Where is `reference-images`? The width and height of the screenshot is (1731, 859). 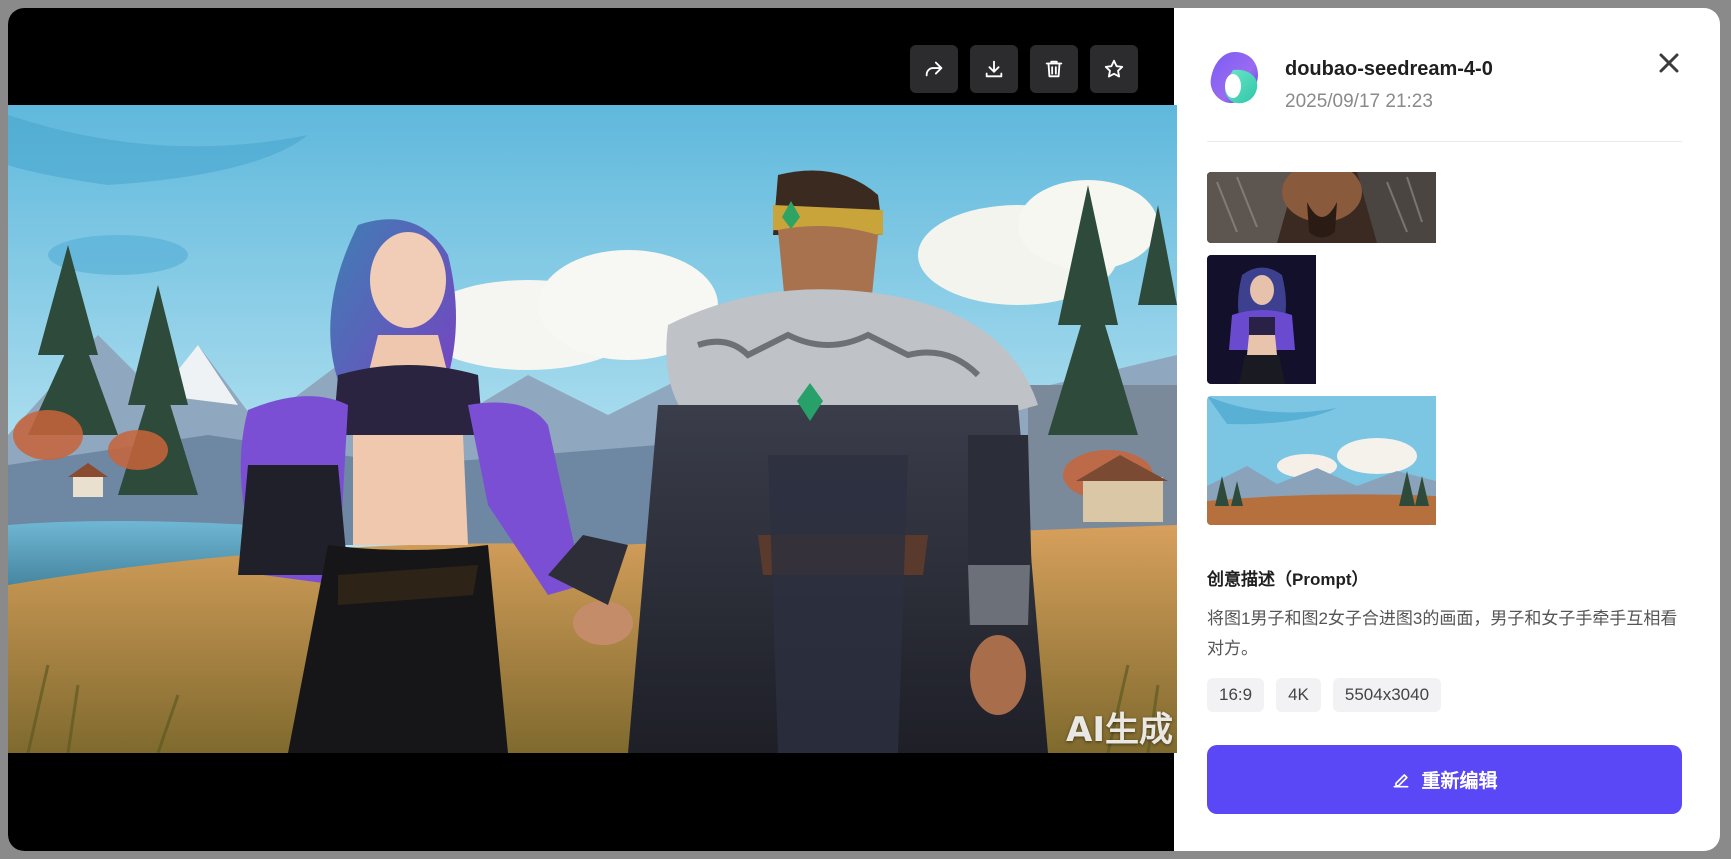
reference-images is located at coordinates (1444, 348).